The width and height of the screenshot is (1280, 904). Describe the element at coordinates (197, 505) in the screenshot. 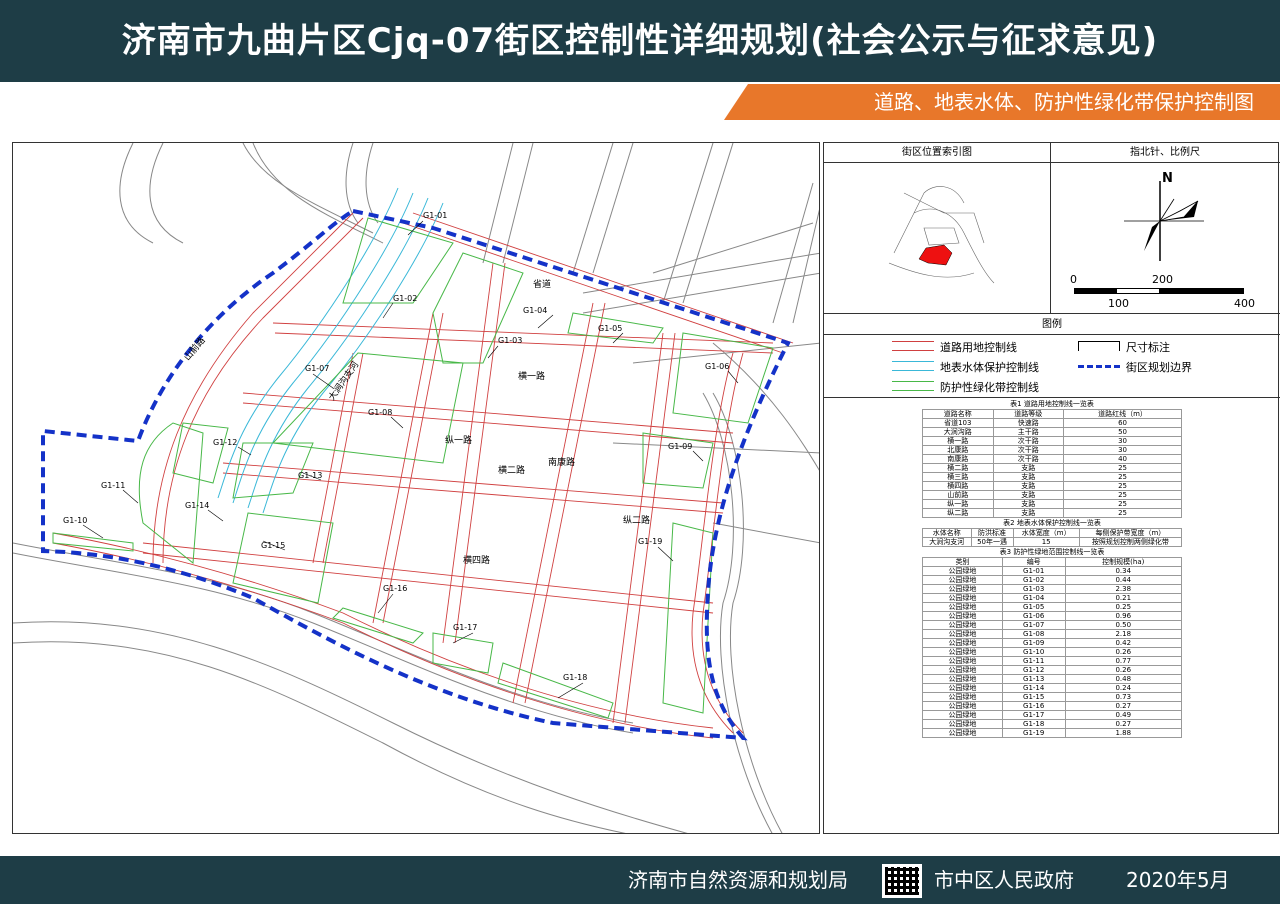

I see `parcel-label: G1-14` at that location.